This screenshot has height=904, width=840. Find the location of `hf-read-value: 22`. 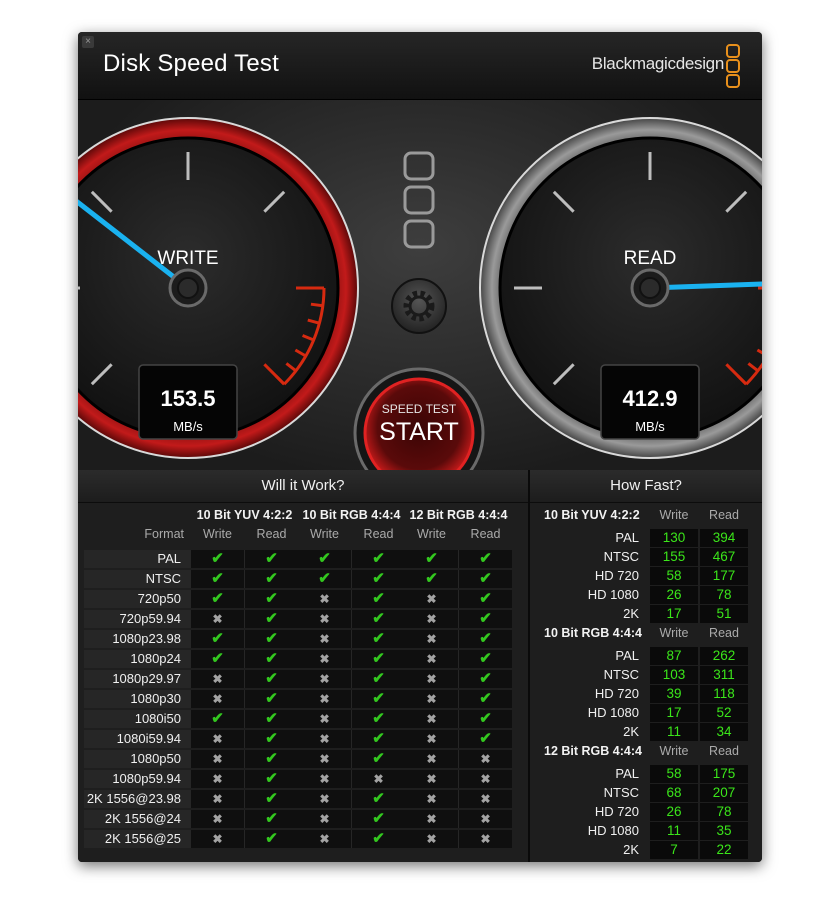

hf-read-value: 22 is located at coordinates (724, 850).